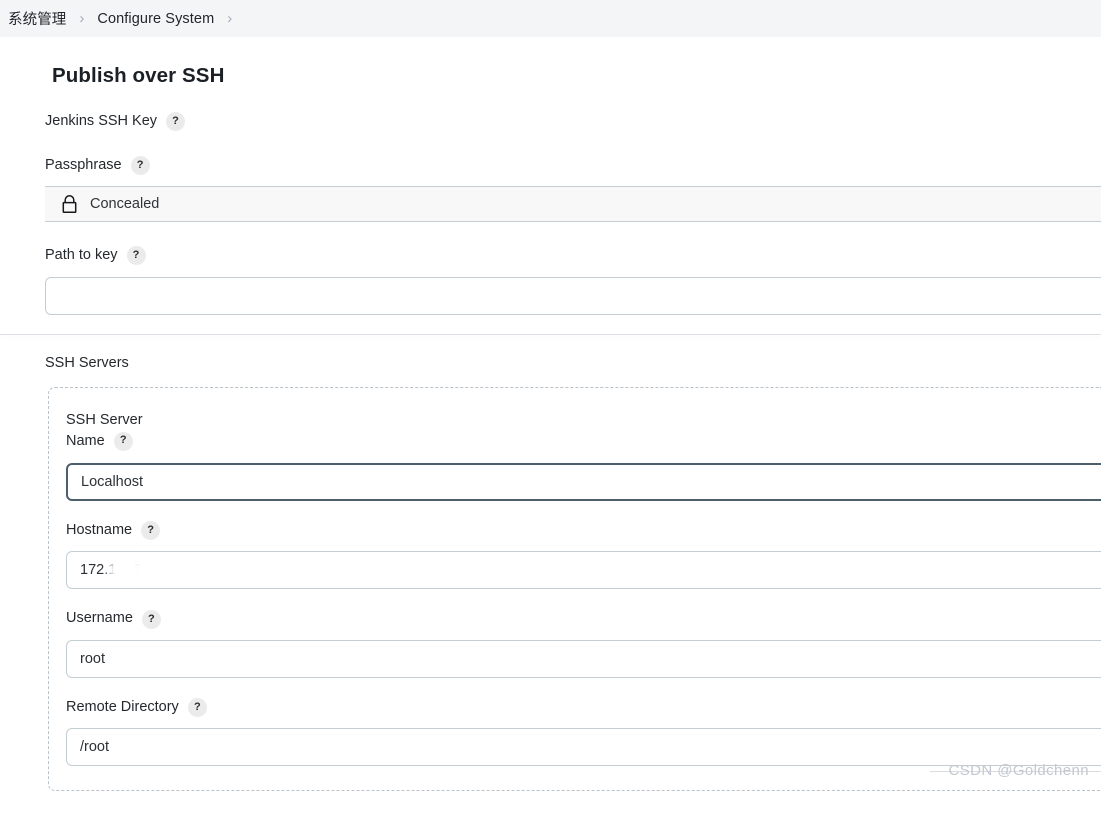 The height and width of the screenshot is (836, 1101). I want to click on field-path-to-key: Path to key ?, so click(550, 280).